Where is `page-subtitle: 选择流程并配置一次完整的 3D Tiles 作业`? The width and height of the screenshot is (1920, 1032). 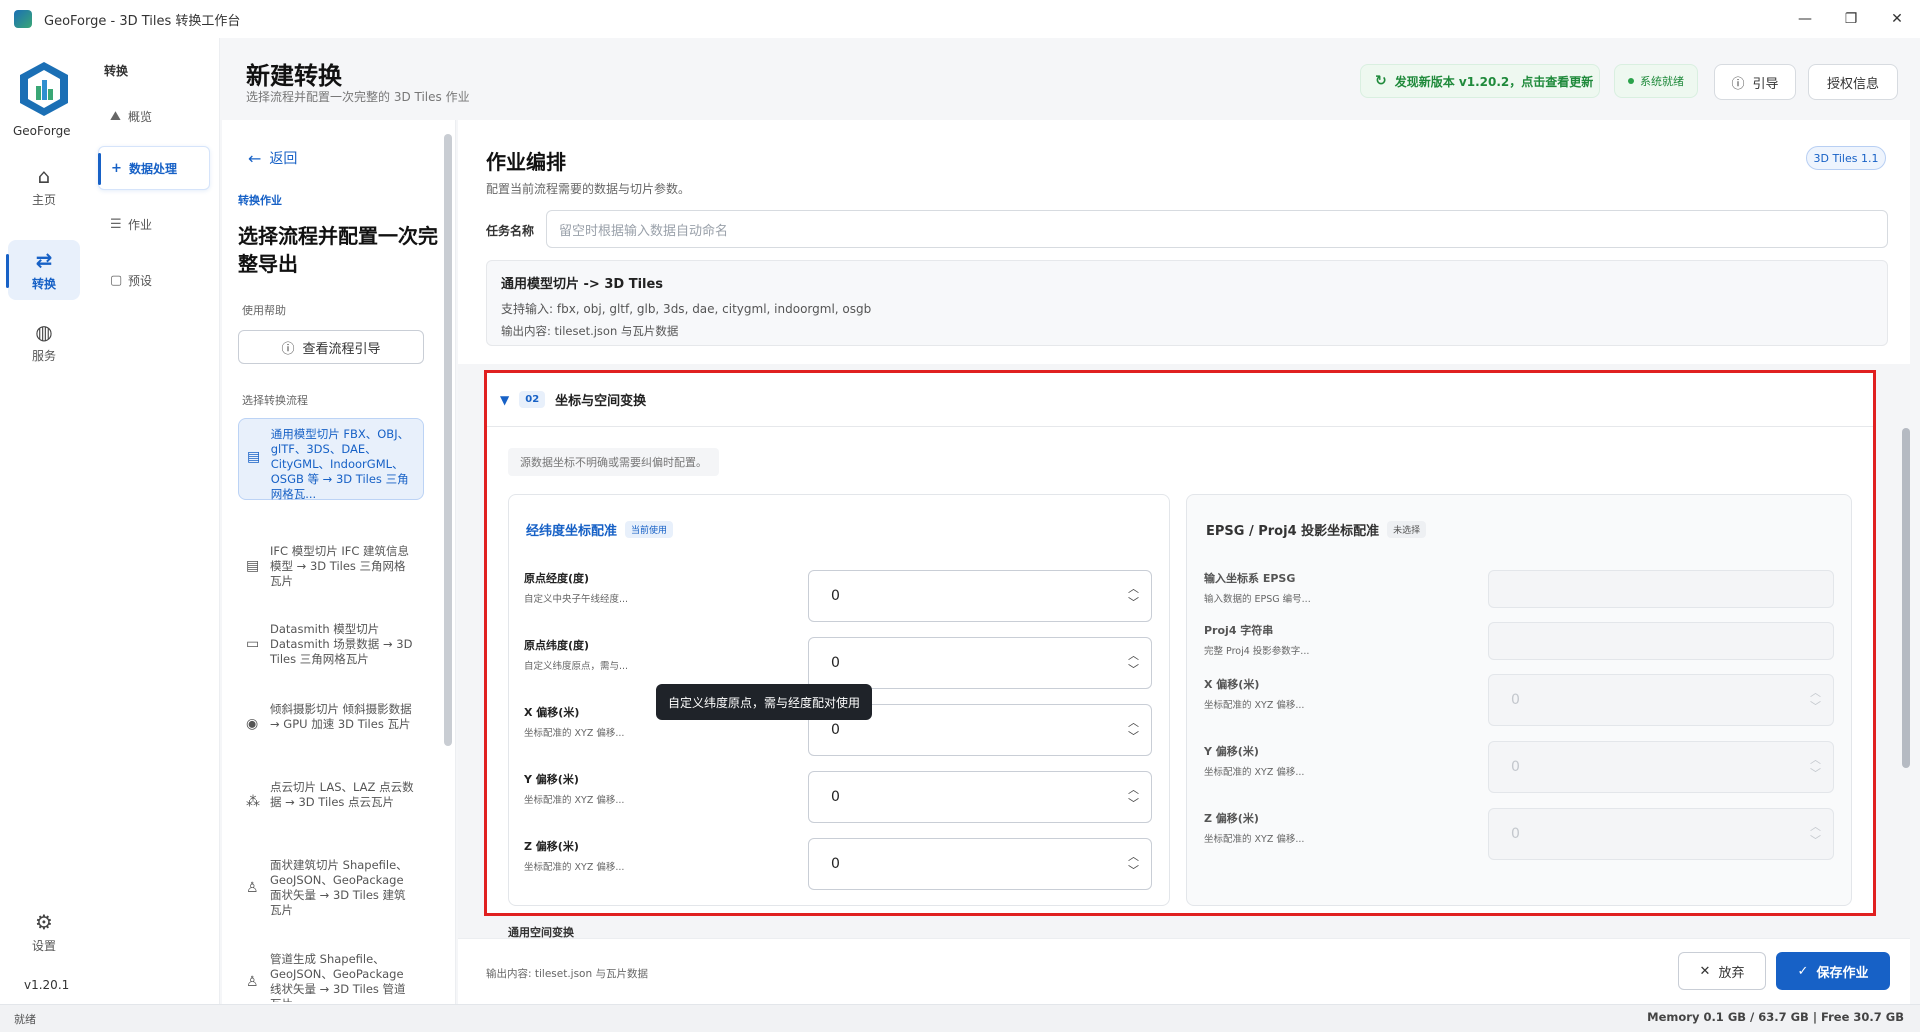 page-subtitle: 选择流程并配置一次完整的 3D Tiles 作业 is located at coordinates (358, 97).